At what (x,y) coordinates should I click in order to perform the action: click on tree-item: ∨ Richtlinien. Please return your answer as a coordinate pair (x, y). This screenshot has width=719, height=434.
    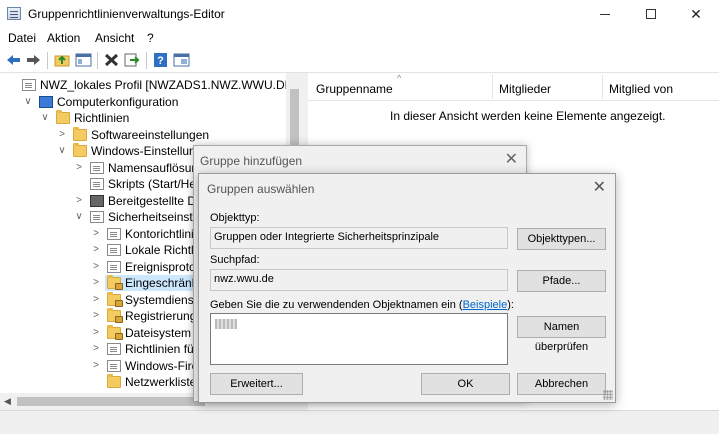
    Looking at the image, I should click on (151, 118).